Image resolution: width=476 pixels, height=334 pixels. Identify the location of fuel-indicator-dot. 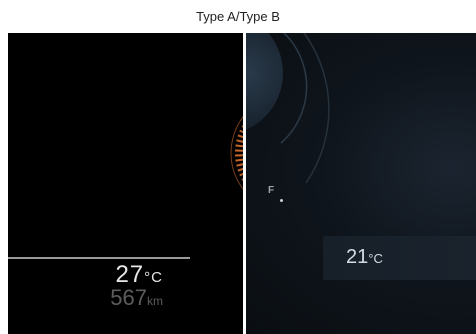
(281, 200).